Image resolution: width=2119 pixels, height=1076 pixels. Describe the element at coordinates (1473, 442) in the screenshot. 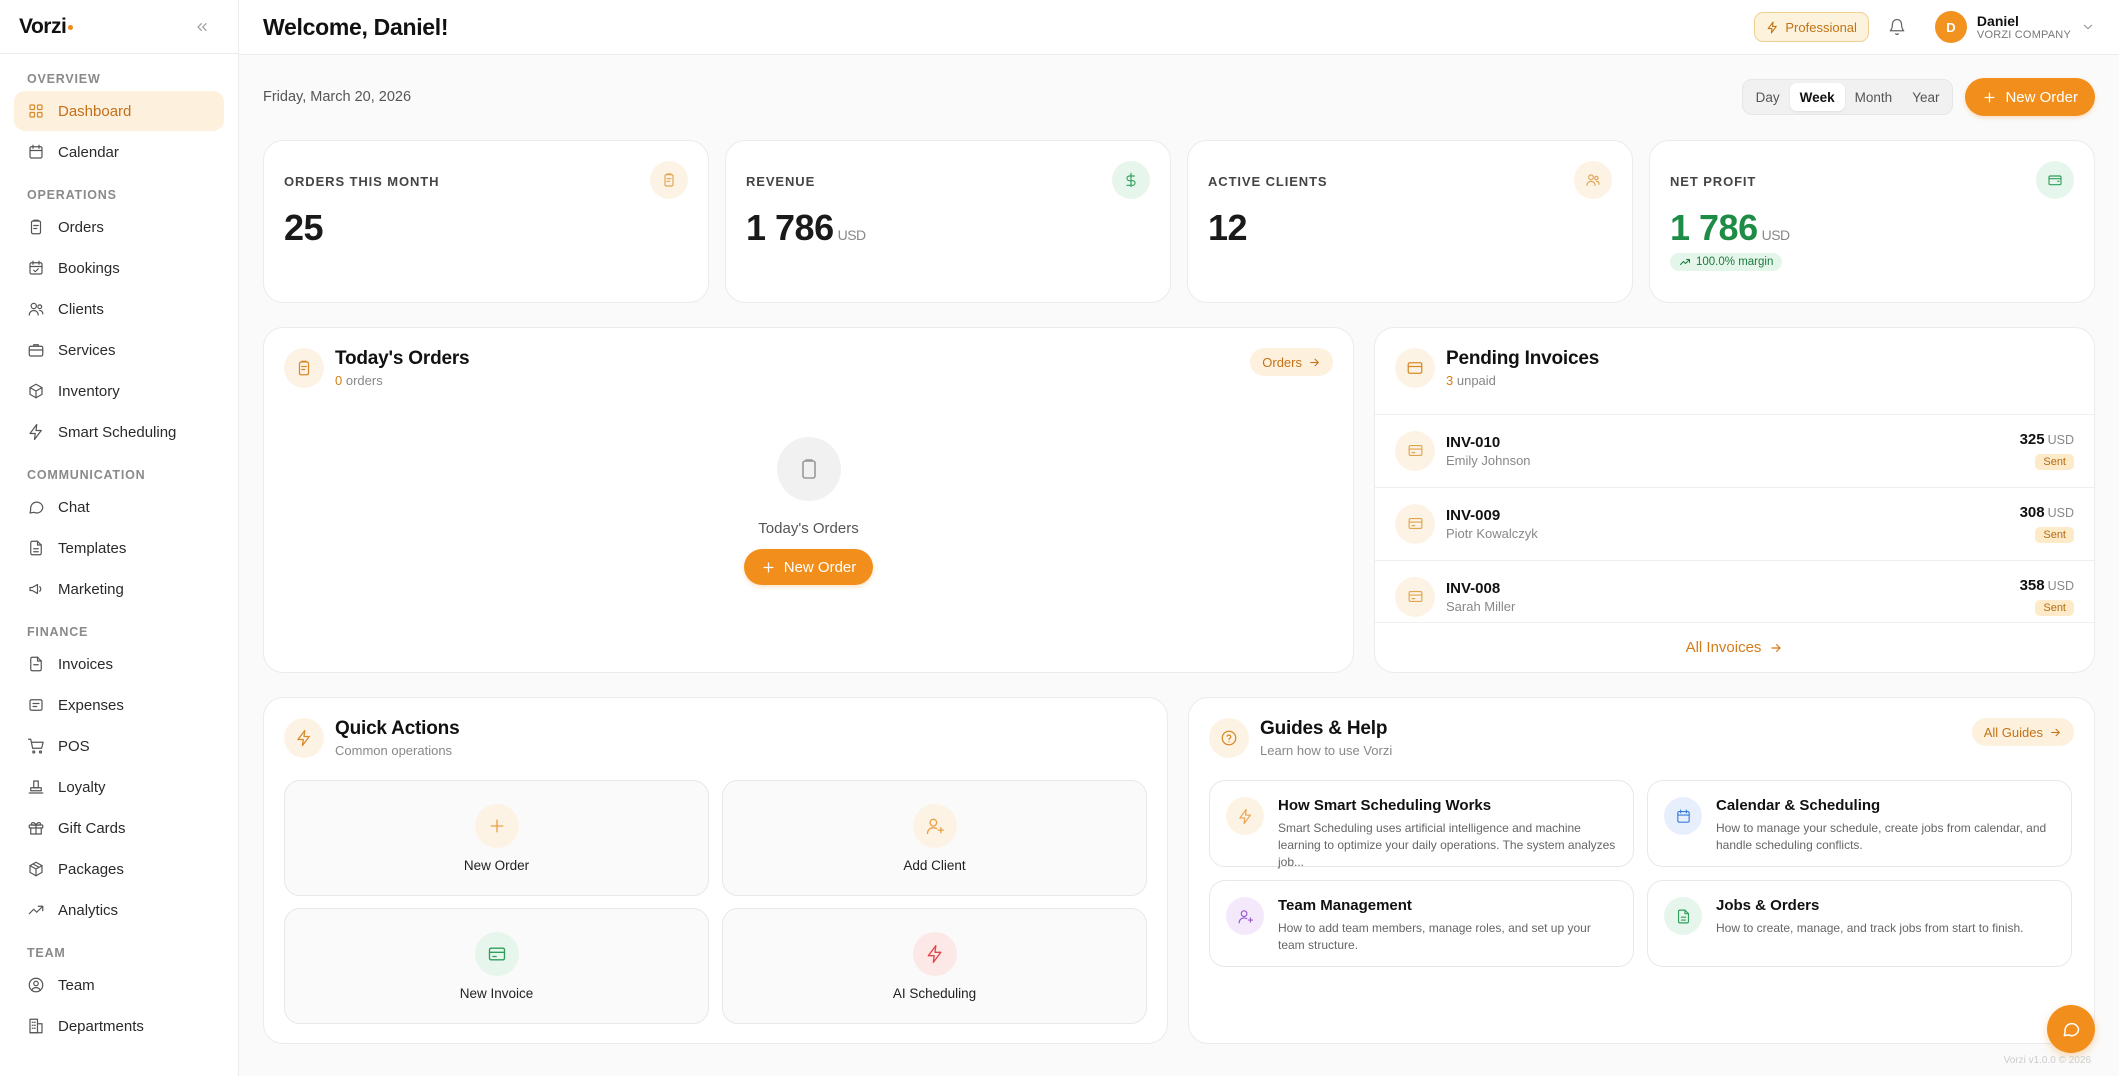

I see `invoice-id: INV-010` at that location.